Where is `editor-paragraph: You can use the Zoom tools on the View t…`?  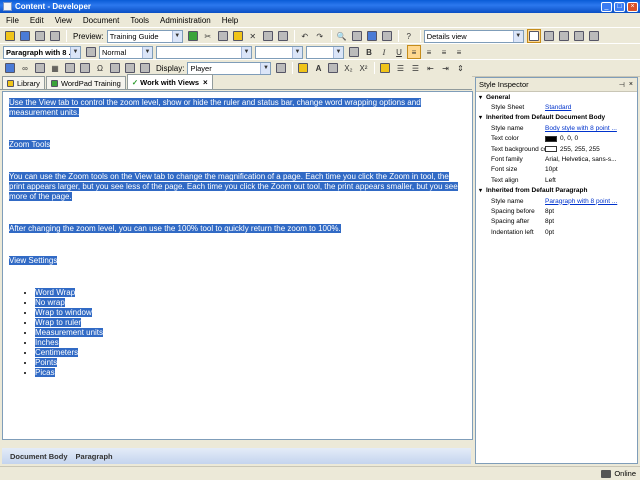 editor-paragraph: You can use the Zoom tools on the View t… is located at coordinates (233, 186).